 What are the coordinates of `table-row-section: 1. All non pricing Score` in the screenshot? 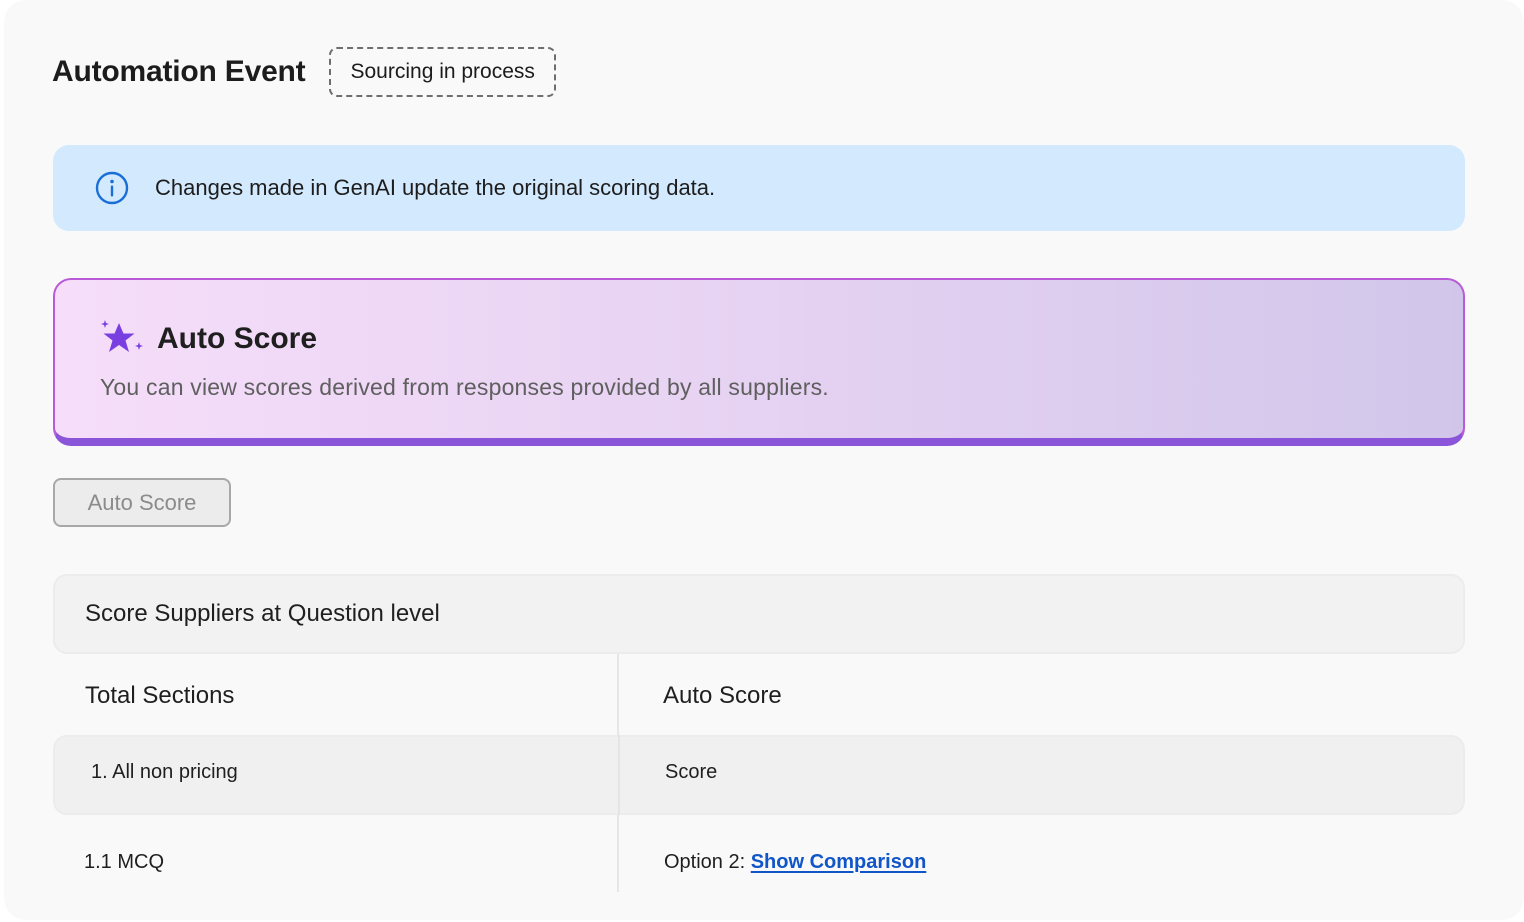 It's located at (759, 775).